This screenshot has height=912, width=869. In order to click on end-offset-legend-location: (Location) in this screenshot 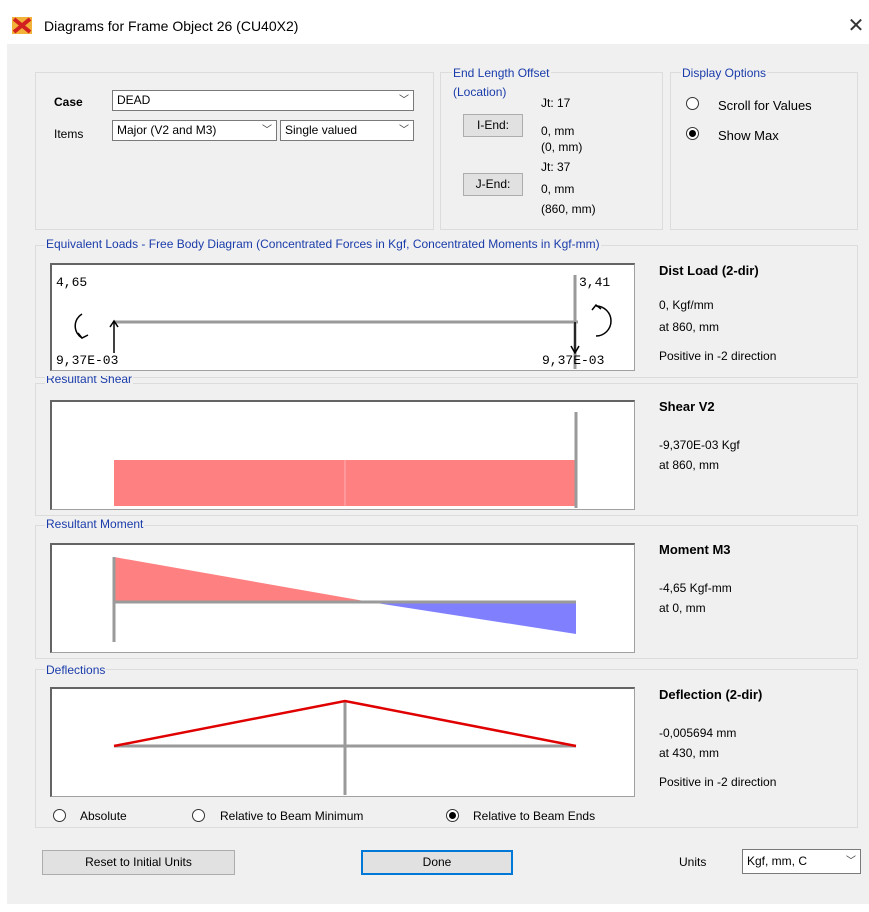, I will do `click(480, 92)`.